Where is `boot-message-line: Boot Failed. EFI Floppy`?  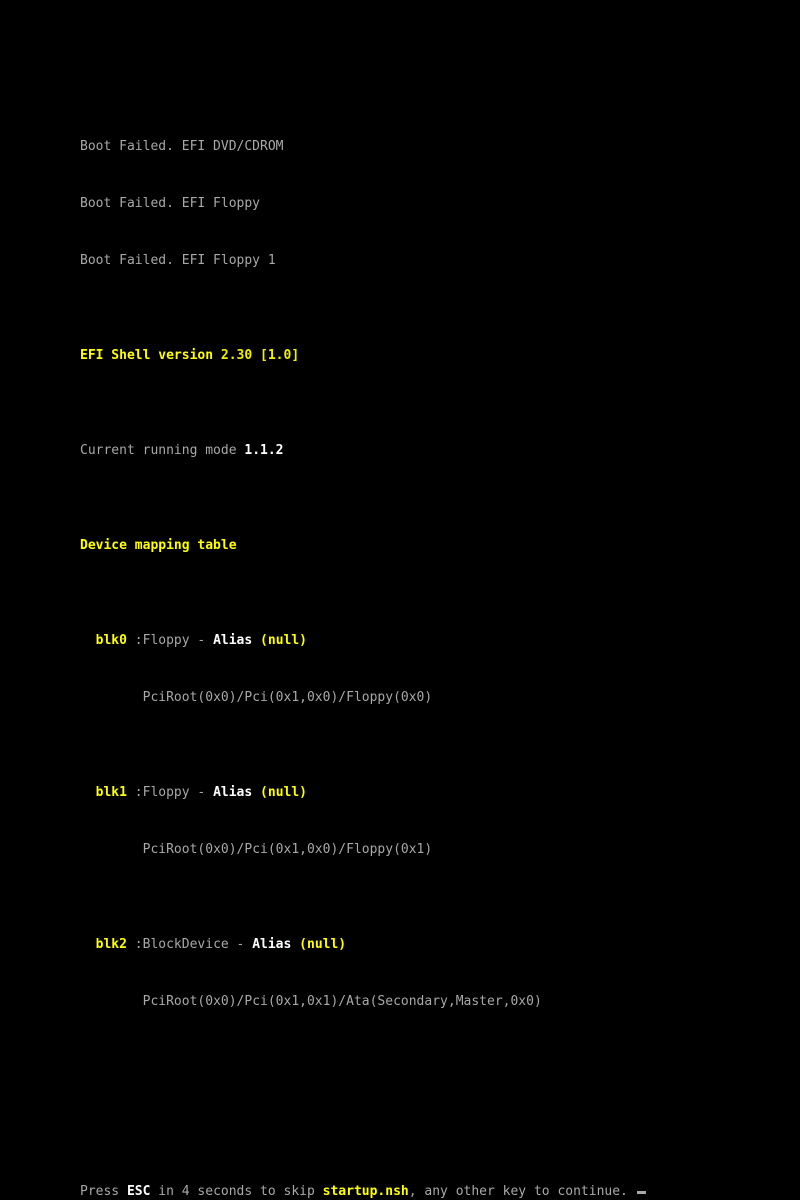 boot-message-line: Boot Failed. EFI Floppy is located at coordinates (363, 203).